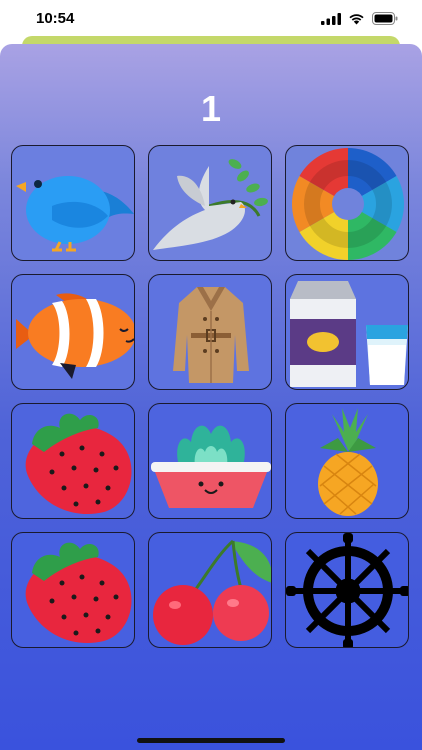 The width and height of the screenshot is (422, 750). What do you see at coordinates (356, 19) in the screenshot?
I see `wifi-icon` at bounding box center [356, 19].